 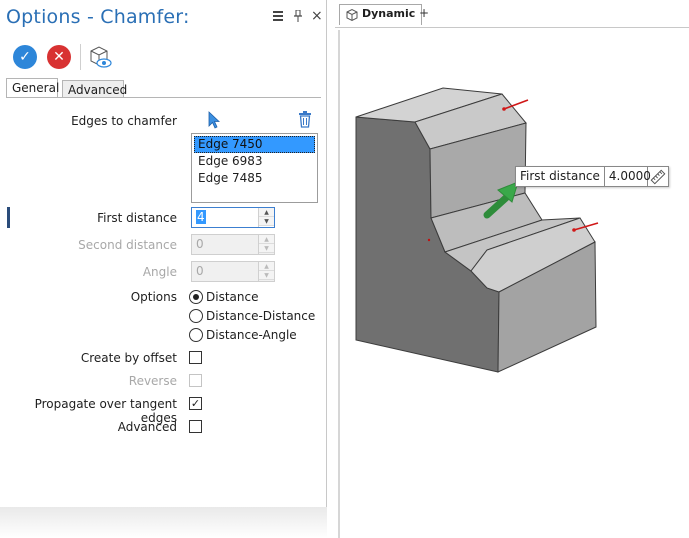 I want to click on advanced-label: Advanced, so click(x=147, y=427).